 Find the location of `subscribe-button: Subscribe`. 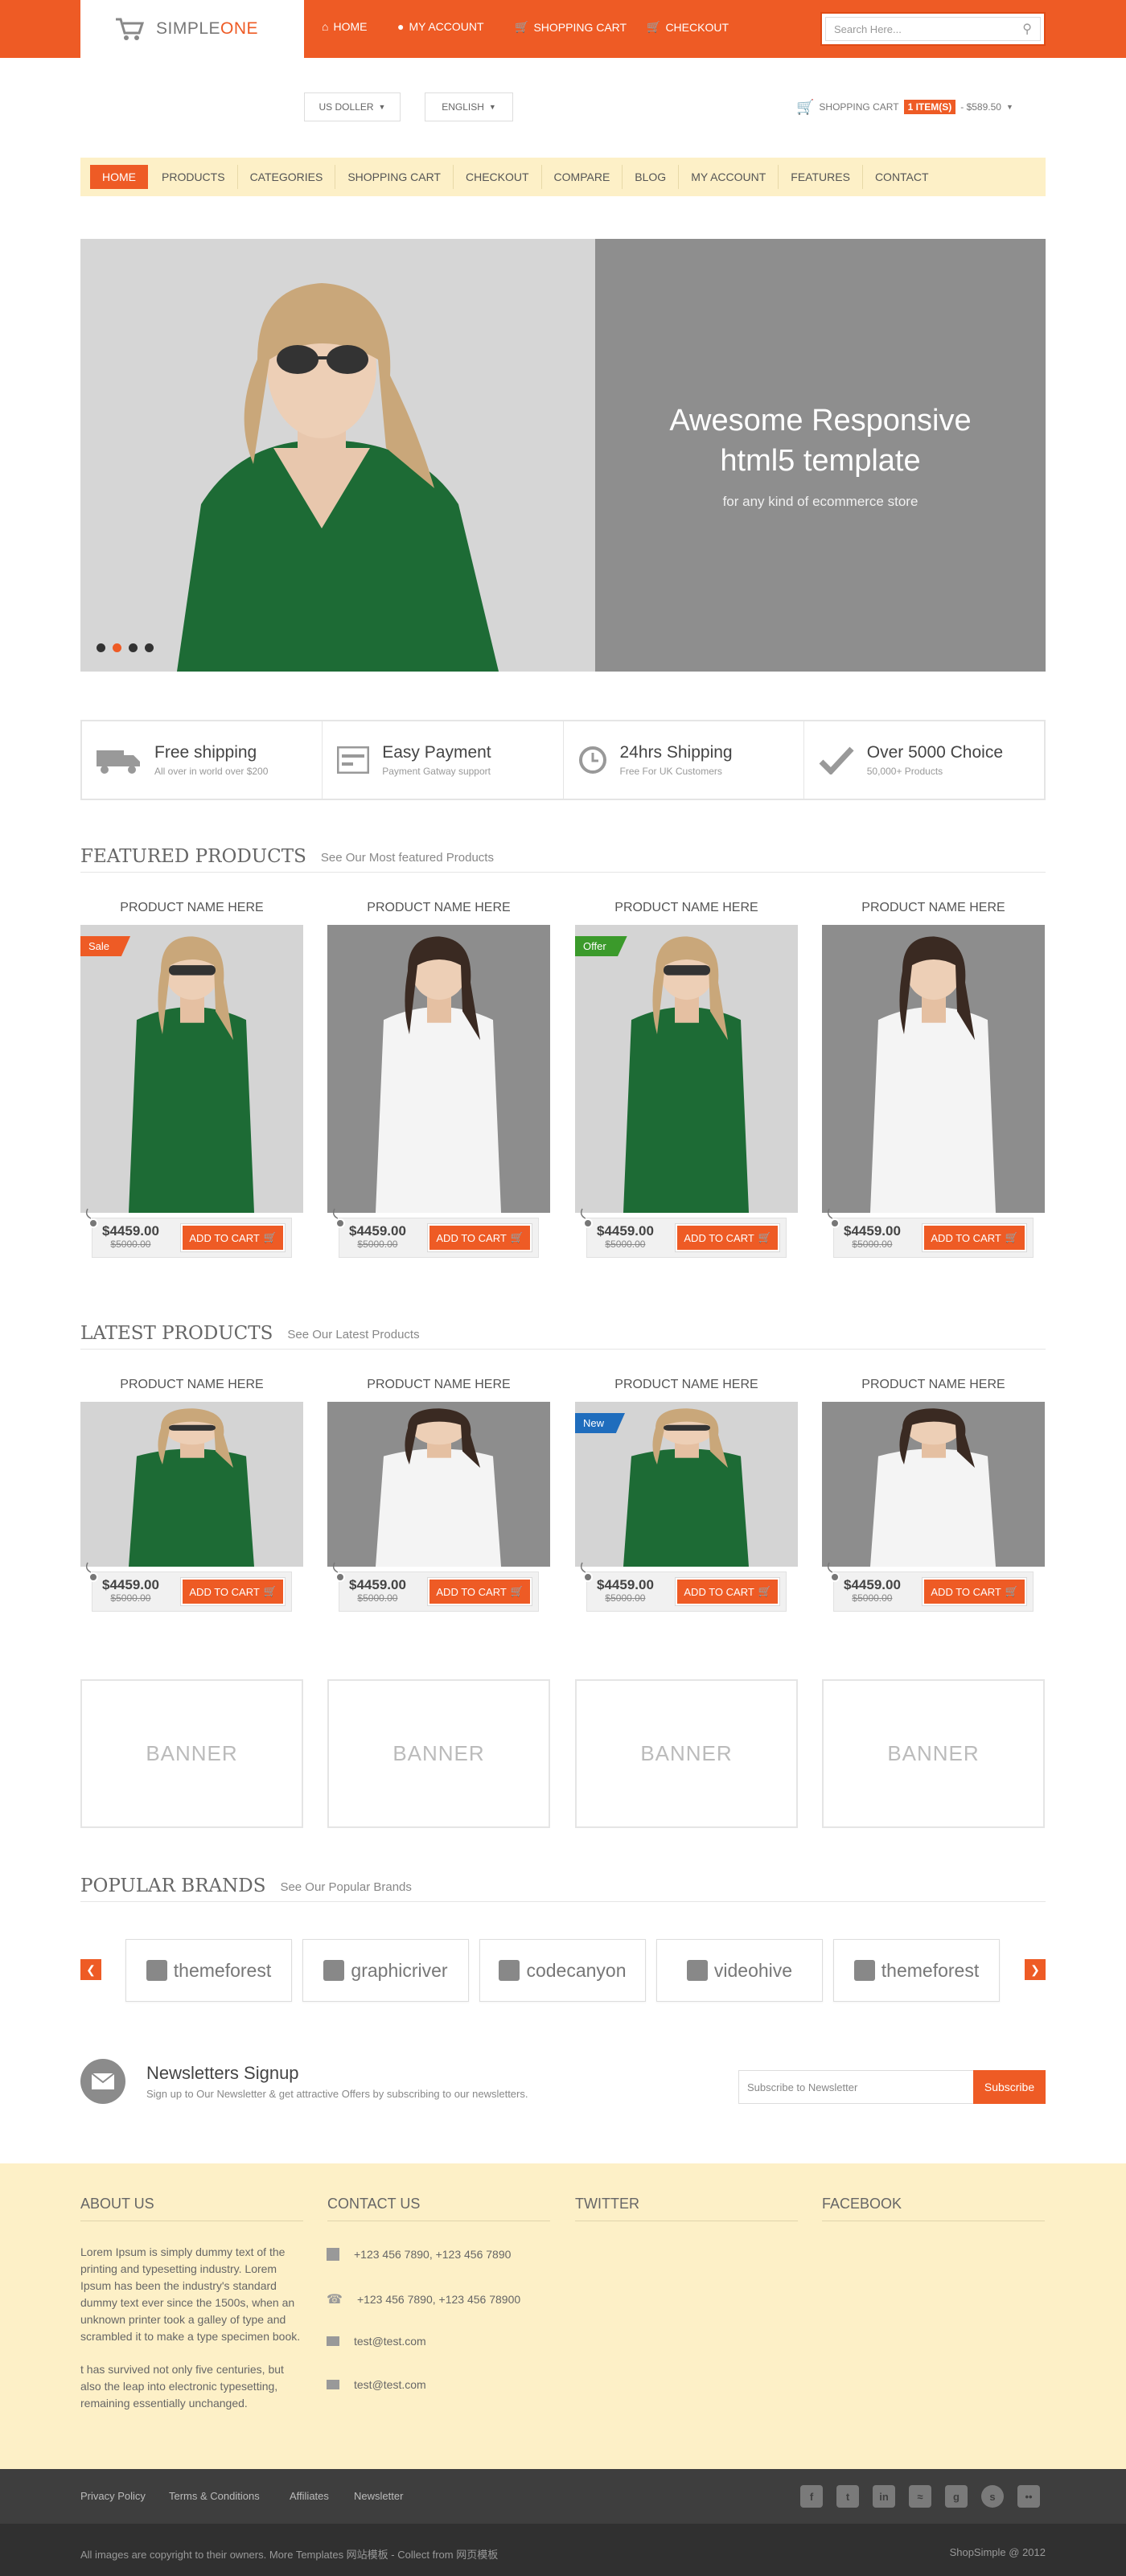

subscribe-button: Subscribe is located at coordinates (1009, 2087).